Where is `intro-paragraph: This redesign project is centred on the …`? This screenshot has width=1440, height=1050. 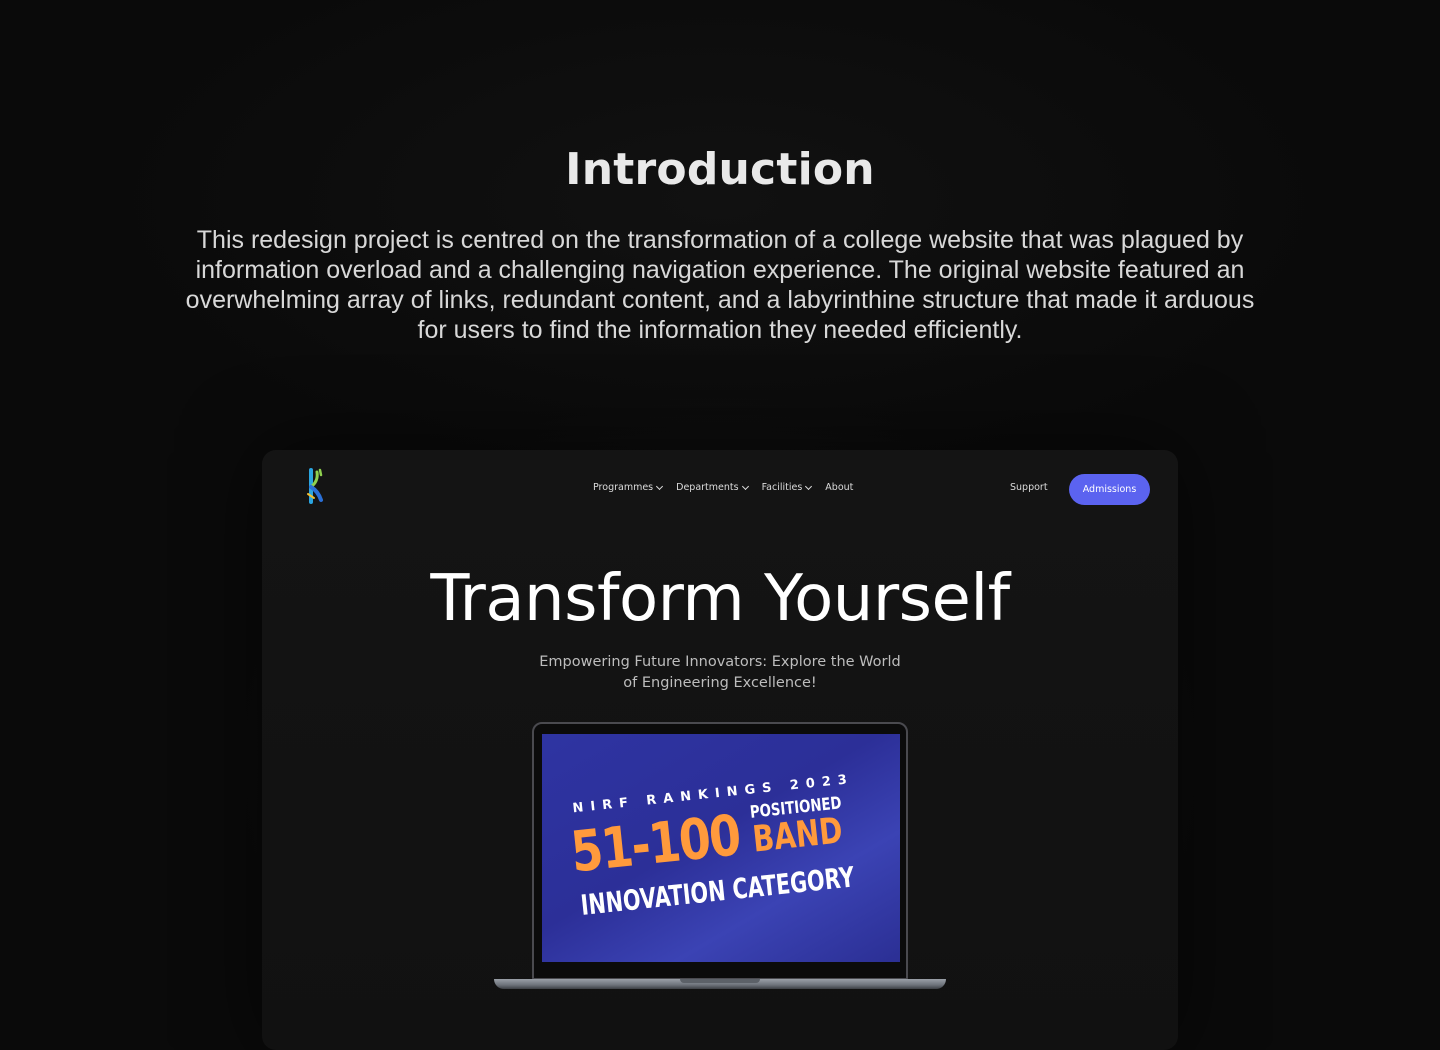 intro-paragraph: This redesign project is centred on the … is located at coordinates (720, 285).